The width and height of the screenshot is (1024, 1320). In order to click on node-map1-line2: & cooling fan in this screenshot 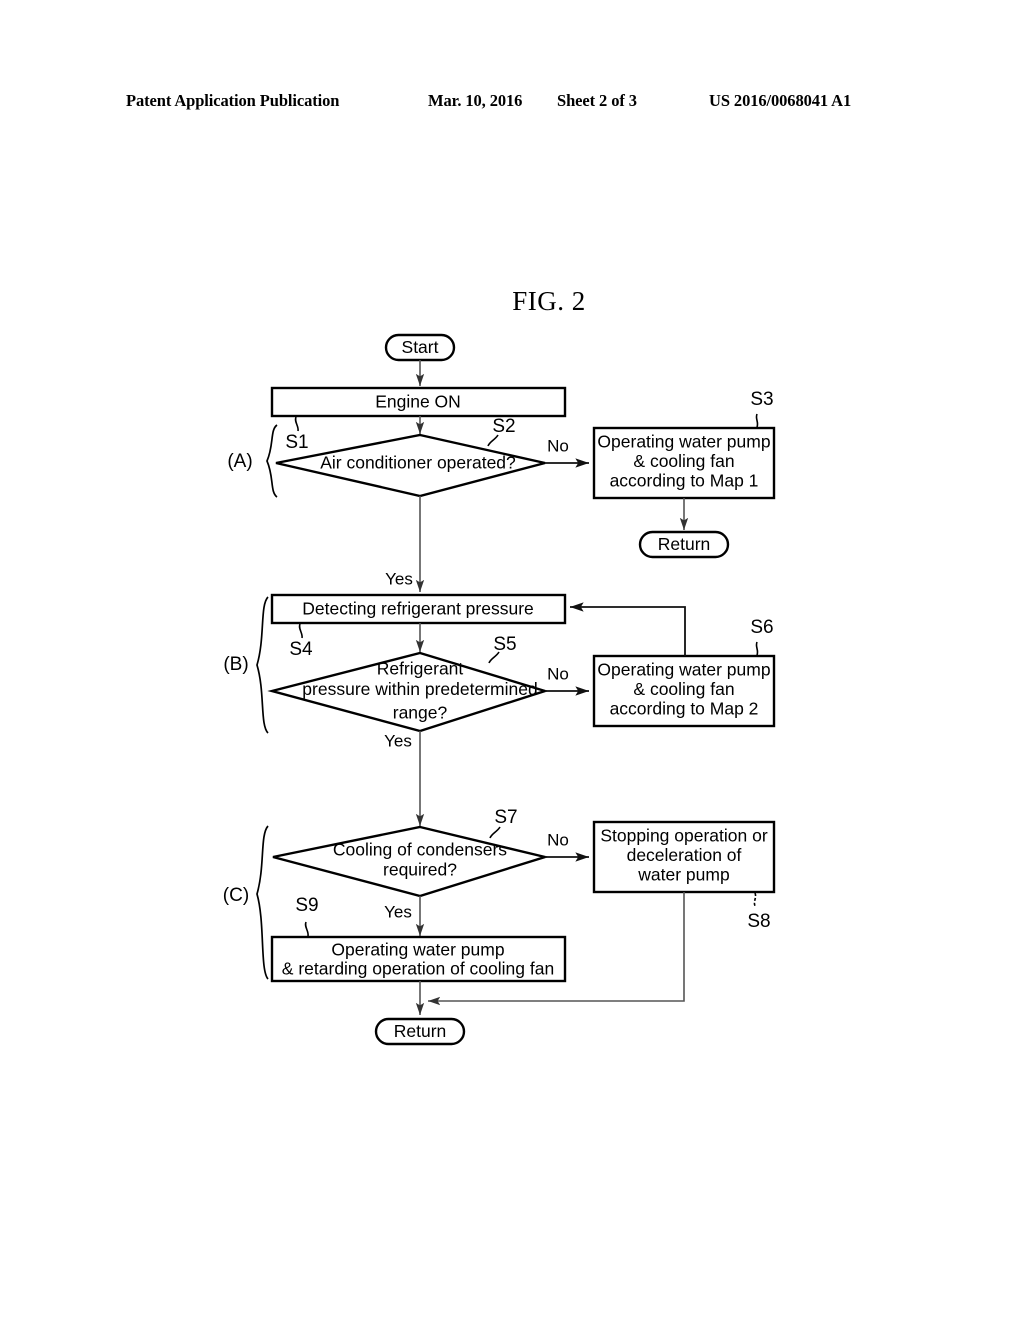, I will do `click(683, 461)`.